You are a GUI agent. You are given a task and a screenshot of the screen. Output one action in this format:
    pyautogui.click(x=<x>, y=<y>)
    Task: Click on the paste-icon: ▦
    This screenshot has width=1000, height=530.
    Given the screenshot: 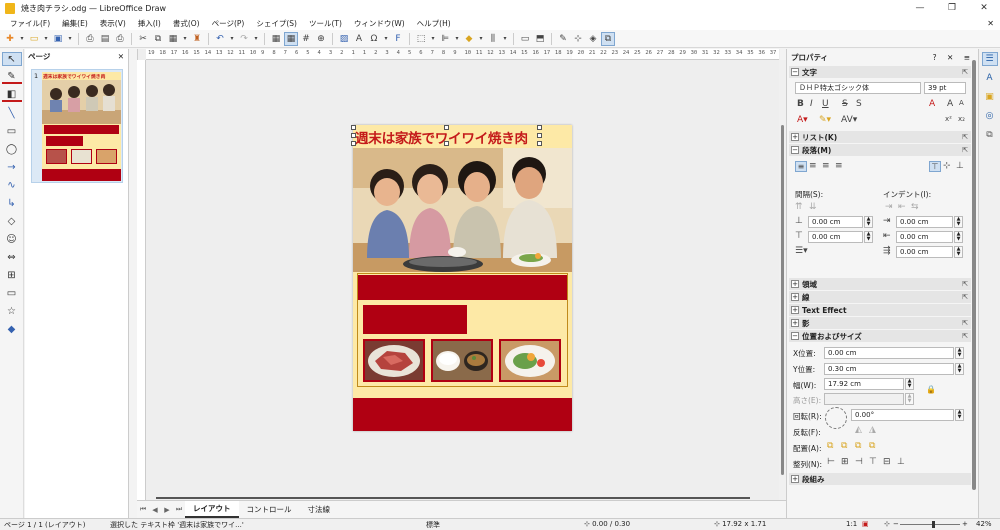 What is the action you would take?
    pyautogui.click(x=173, y=39)
    